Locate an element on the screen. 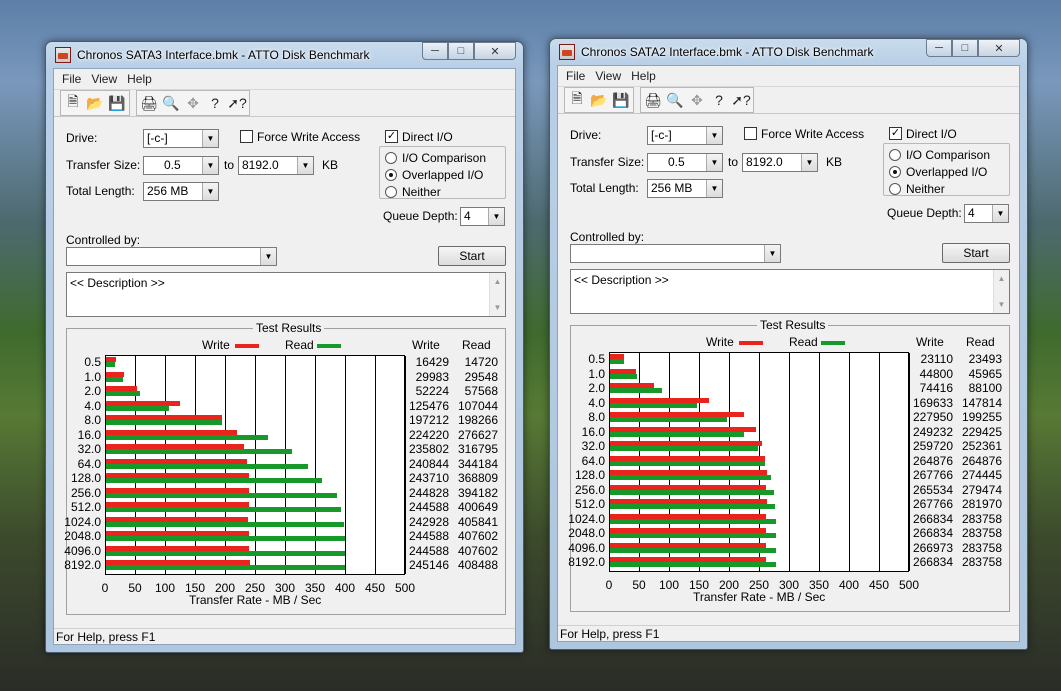 The width and height of the screenshot is (1061, 691). y-tick-label: 2048.0 is located at coordinates (586, 533).